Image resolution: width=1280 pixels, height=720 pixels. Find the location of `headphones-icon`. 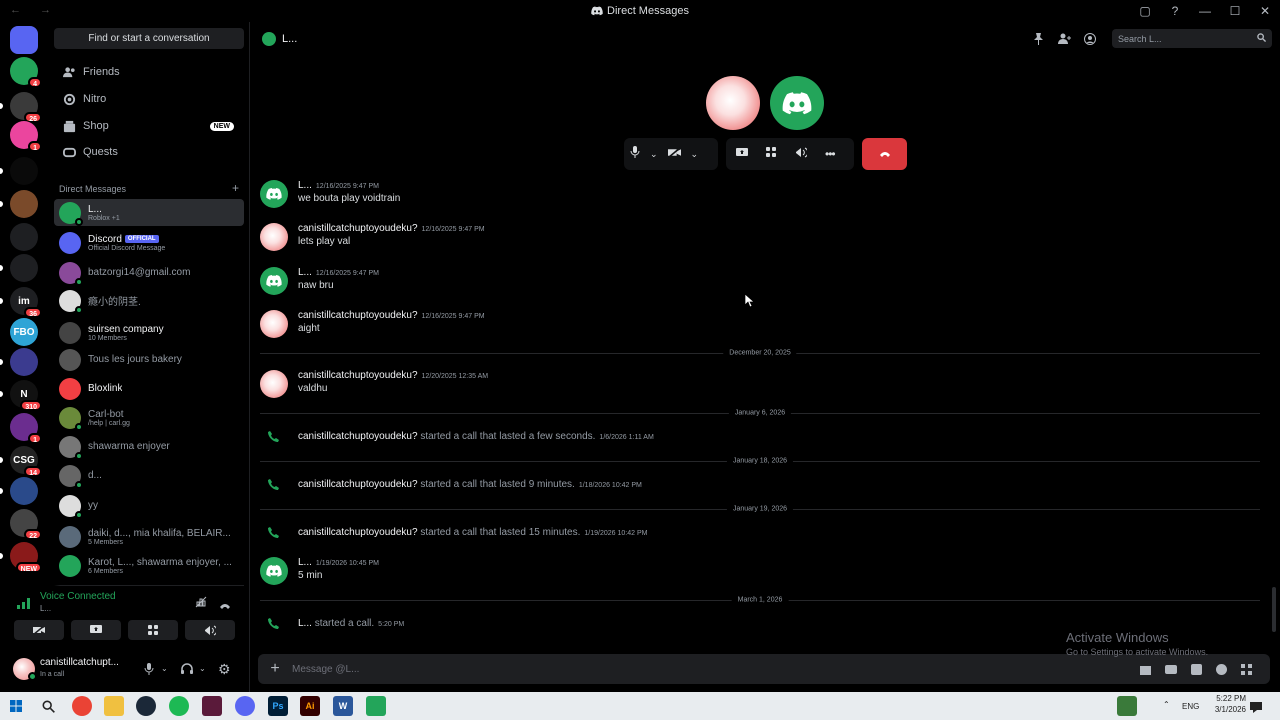

headphones-icon is located at coordinates (187, 671).